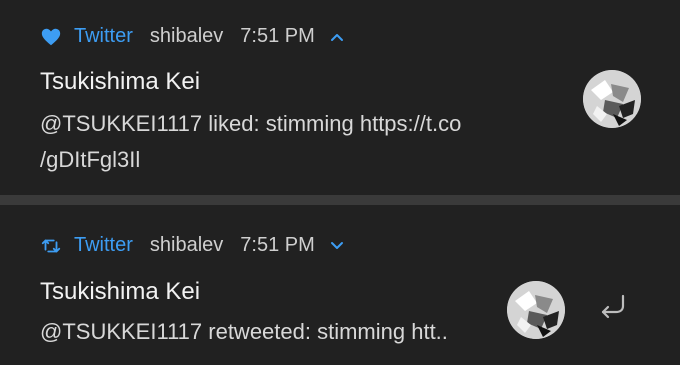 The height and width of the screenshot is (365, 680). I want to click on notification-text: @TSUKKEI1117 retweeted: stimming htt.., so click(244, 331).